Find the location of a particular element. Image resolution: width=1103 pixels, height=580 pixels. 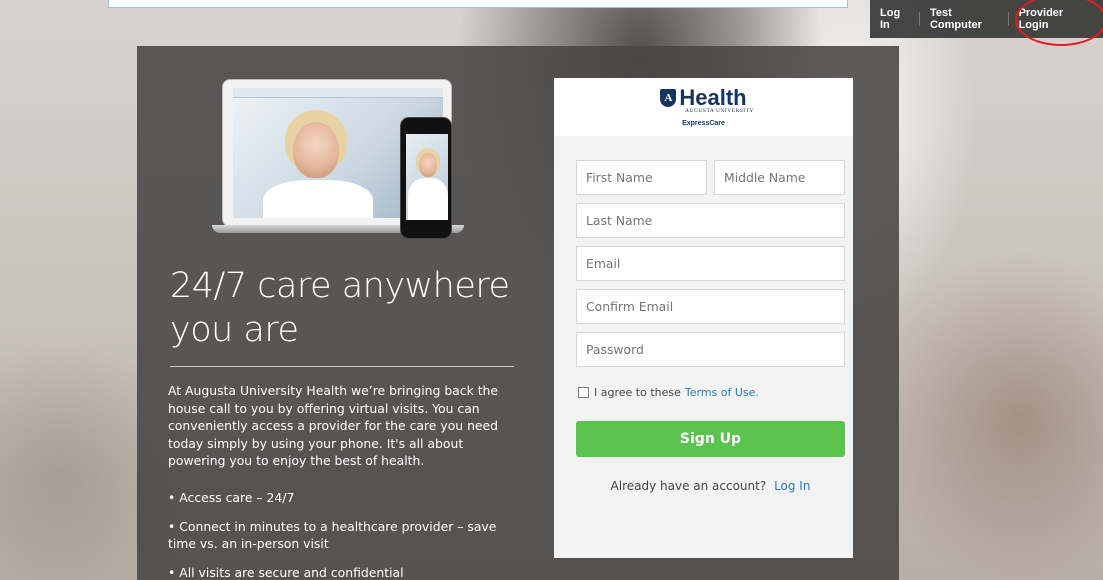

logo-subtitle: AUGUSTA UNIVERSITY is located at coordinates (719, 111).